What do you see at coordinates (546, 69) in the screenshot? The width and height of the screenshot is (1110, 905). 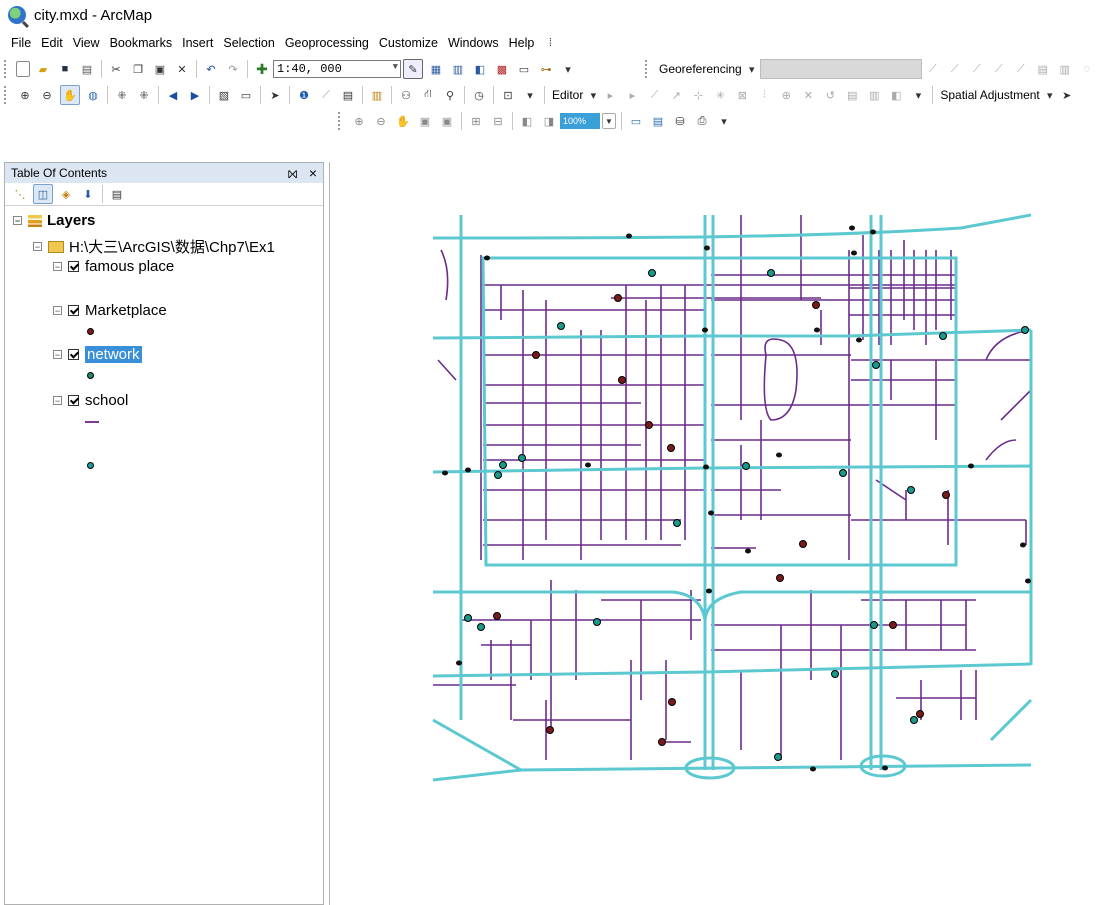 I see `modelbuilder-icon: ⊶` at bounding box center [546, 69].